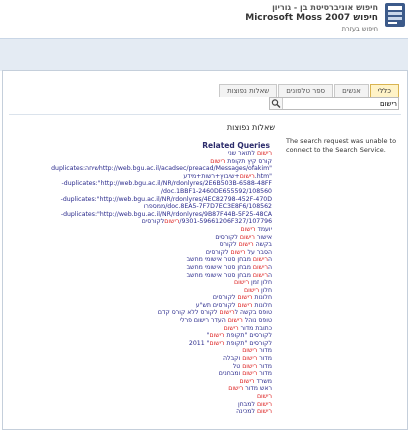 This screenshot has height=430, width=408. I want to click on related-query-link: רישום, so click(138, 397).